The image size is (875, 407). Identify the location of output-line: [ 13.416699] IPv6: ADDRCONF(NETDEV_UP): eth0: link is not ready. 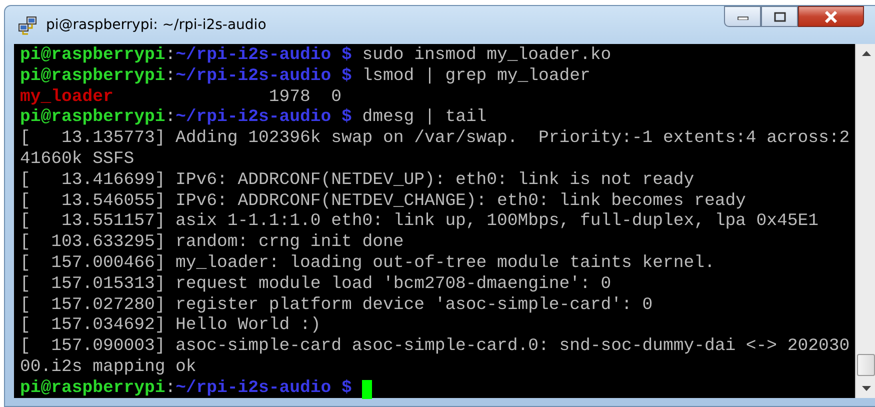
(357, 181).